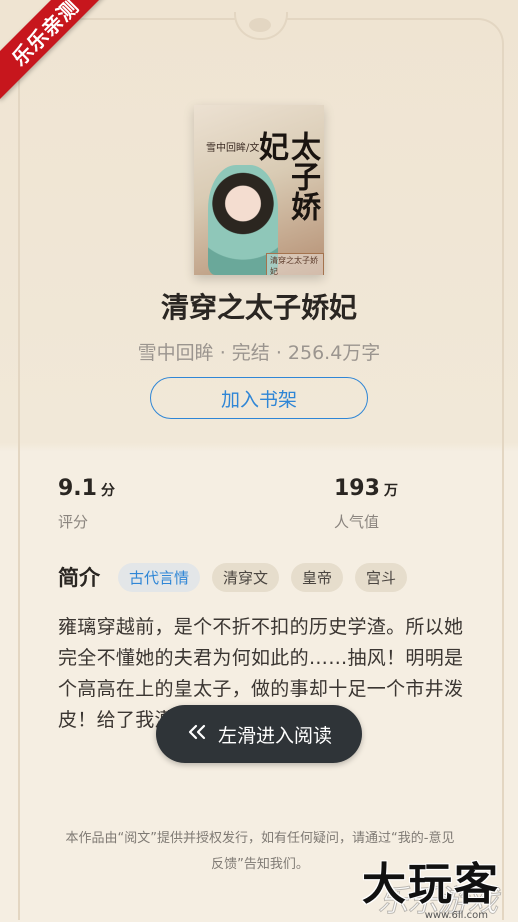 The image size is (518, 922). What do you see at coordinates (357, 522) in the screenshot?
I see `popularity-label: 人气值` at bounding box center [357, 522].